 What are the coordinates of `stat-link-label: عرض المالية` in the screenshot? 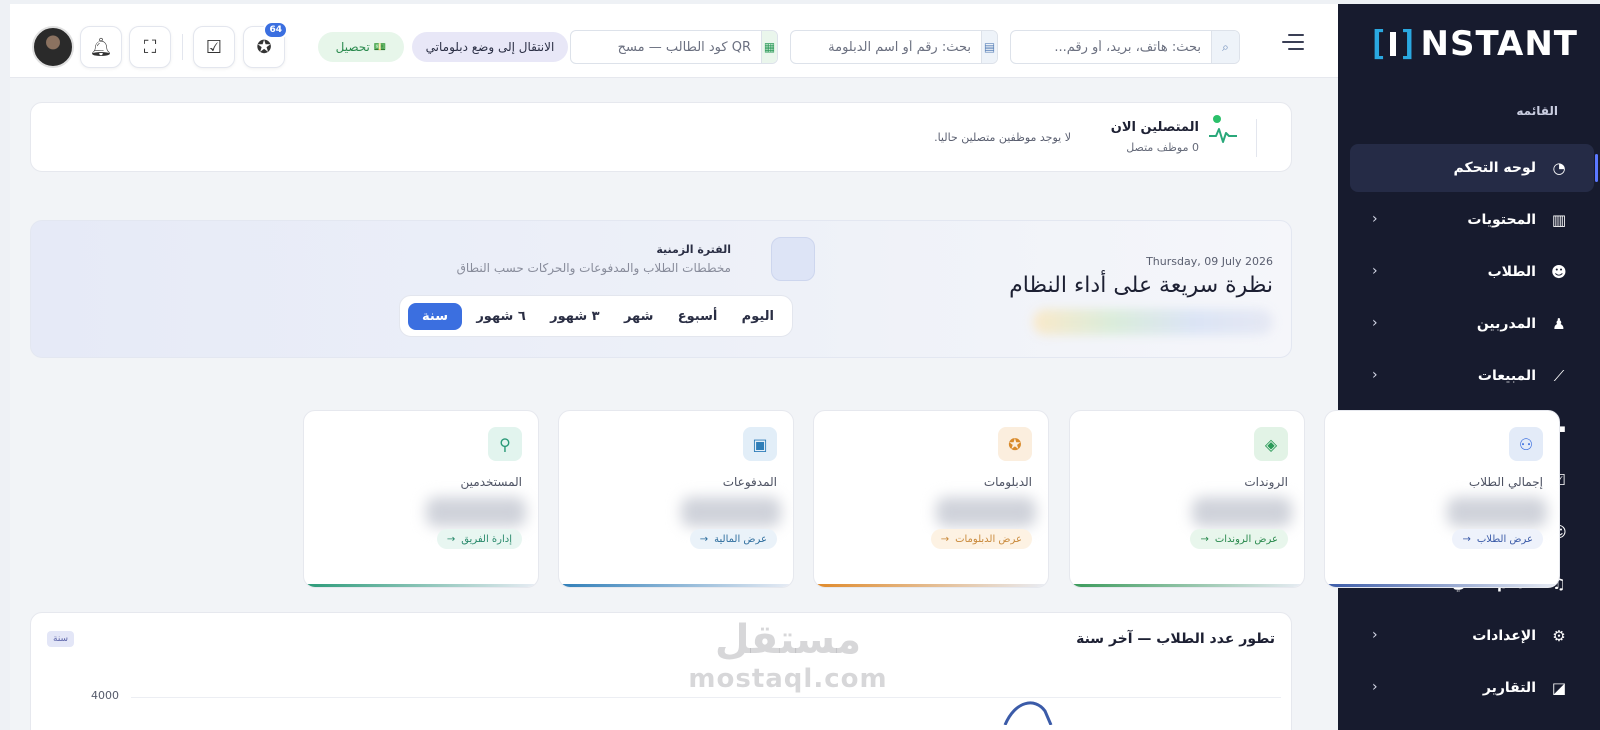 It's located at (740, 539).